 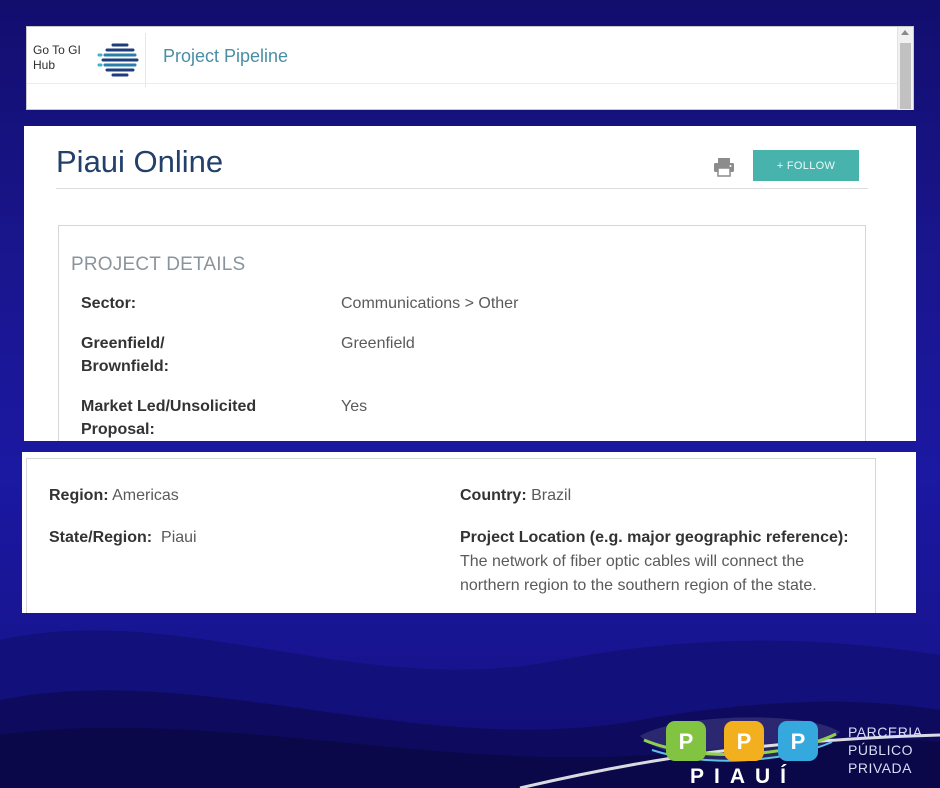 I want to click on region-value: Americas, so click(x=145, y=495).